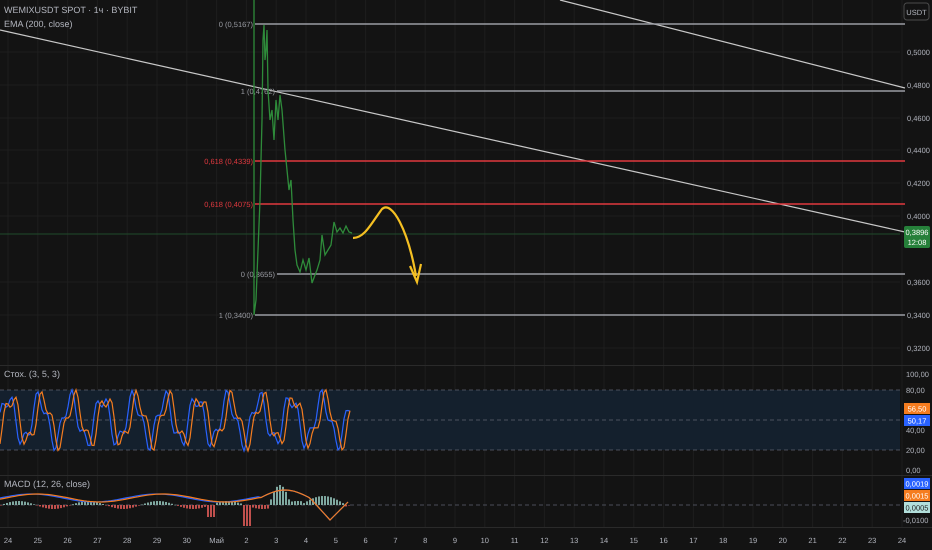 The image size is (932, 550). What do you see at coordinates (71, 10) in the screenshot?
I see `symbol-title: WEMIXUSDT SPOT · 1ч · BYBIT` at bounding box center [71, 10].